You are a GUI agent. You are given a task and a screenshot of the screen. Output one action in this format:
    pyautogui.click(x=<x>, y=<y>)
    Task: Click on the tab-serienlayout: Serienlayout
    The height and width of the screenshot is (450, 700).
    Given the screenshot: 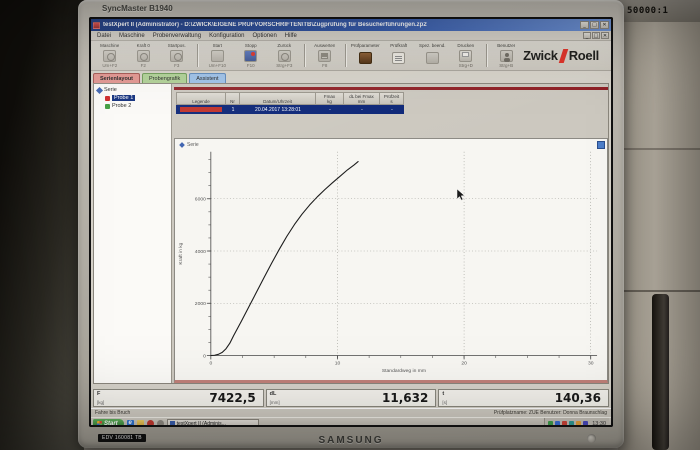 What is the action you would take?
    pyautogui.click(x=117, y=78)
    